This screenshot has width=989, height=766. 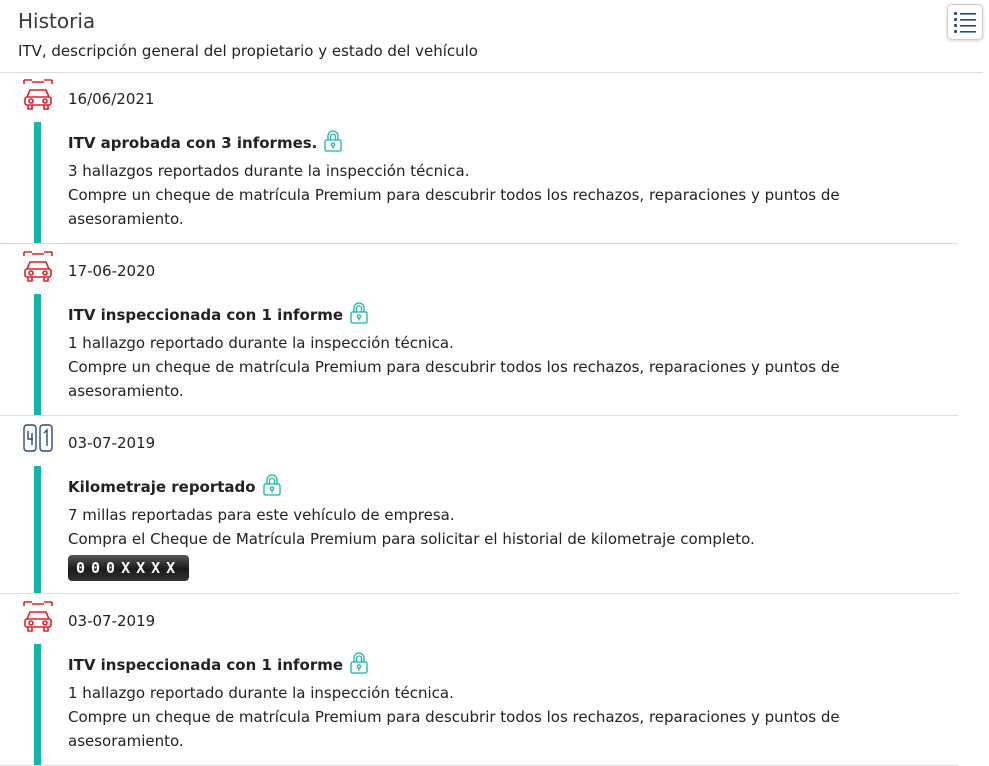 I want to click on entry-date: 16/06/2021, so click(x=111, y=99).